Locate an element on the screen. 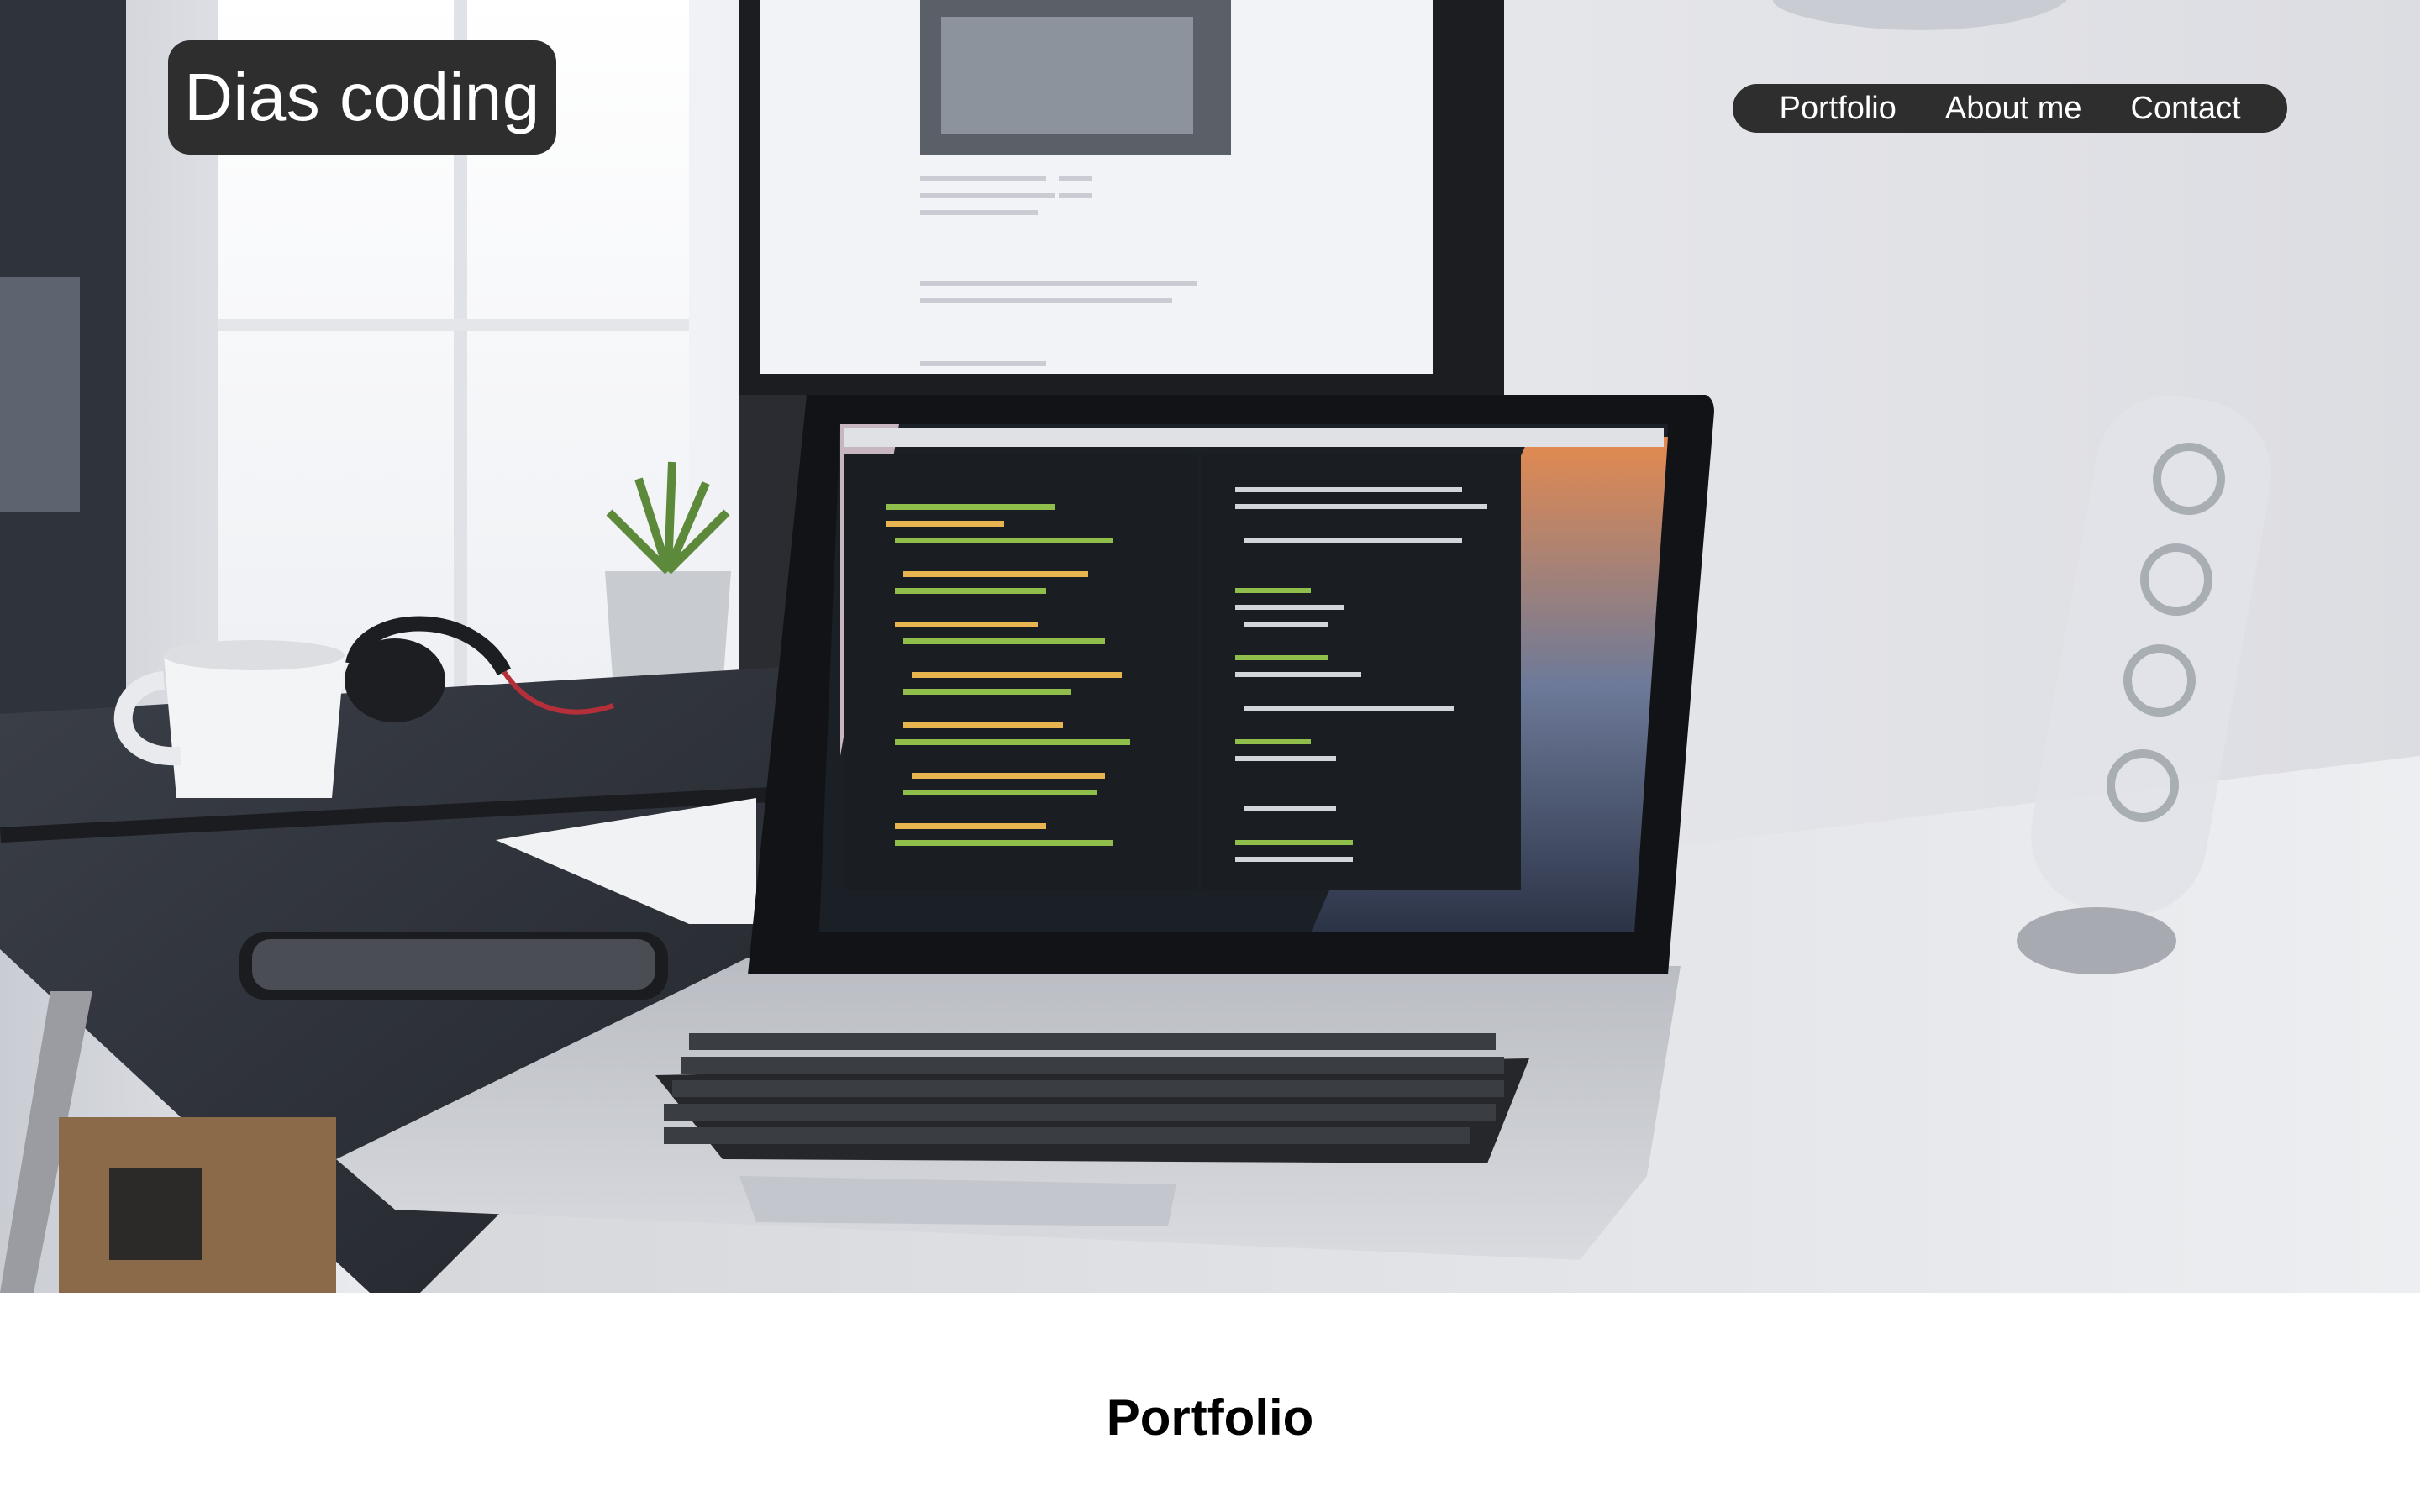 The height and width of the screenshot is (1512, 2420). nav-link-portfolio: Portfolio is located at coordinates (1838, 108).